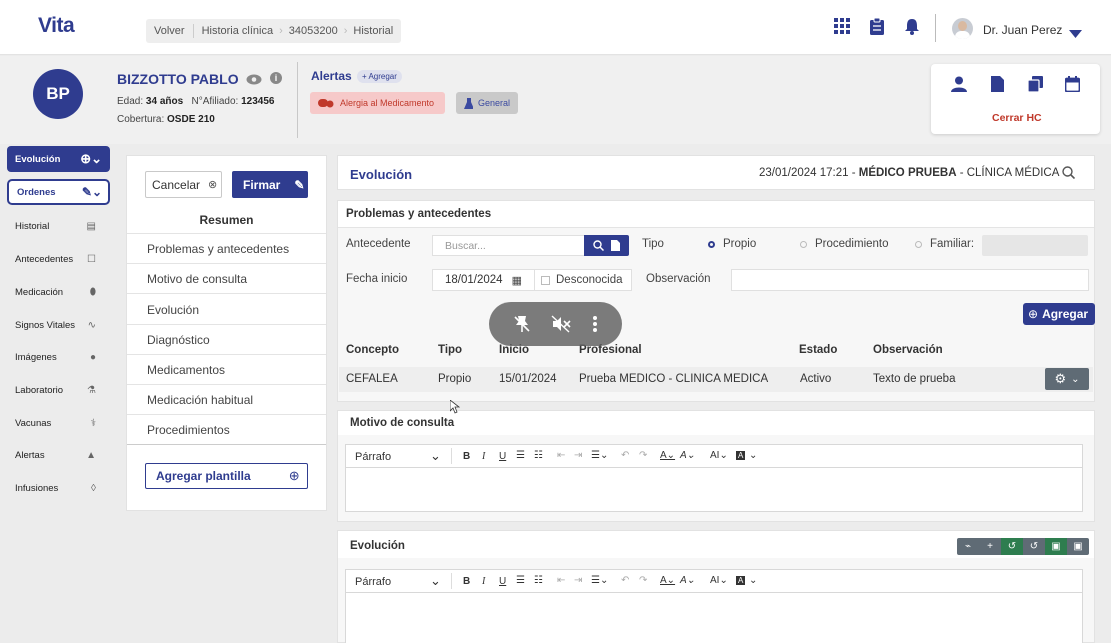 This screenshot has height=643, width=1111. What do you see at coordinates (1017, 118) in the screenshot?
I see `close-hc-button: Cerrar HC` at bounding box center [1017, 118].